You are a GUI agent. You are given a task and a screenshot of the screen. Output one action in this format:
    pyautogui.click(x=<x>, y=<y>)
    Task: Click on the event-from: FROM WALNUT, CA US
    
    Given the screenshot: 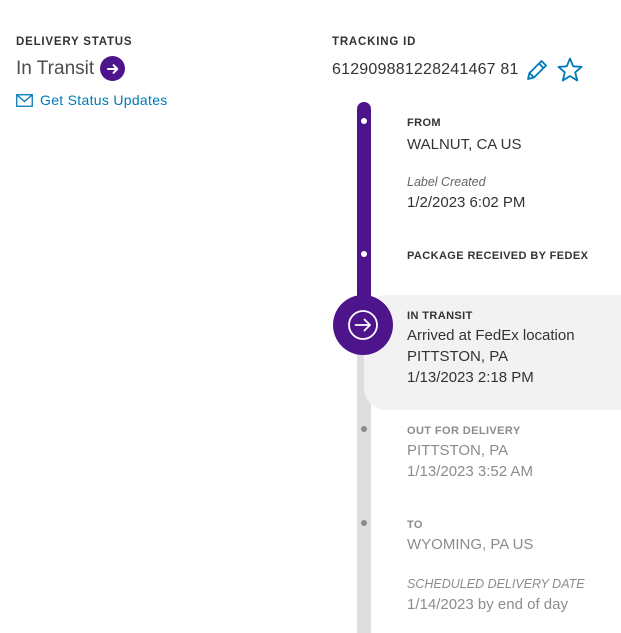 What is the action you would take?
    pyautogui.click(x=464, y=136)
    